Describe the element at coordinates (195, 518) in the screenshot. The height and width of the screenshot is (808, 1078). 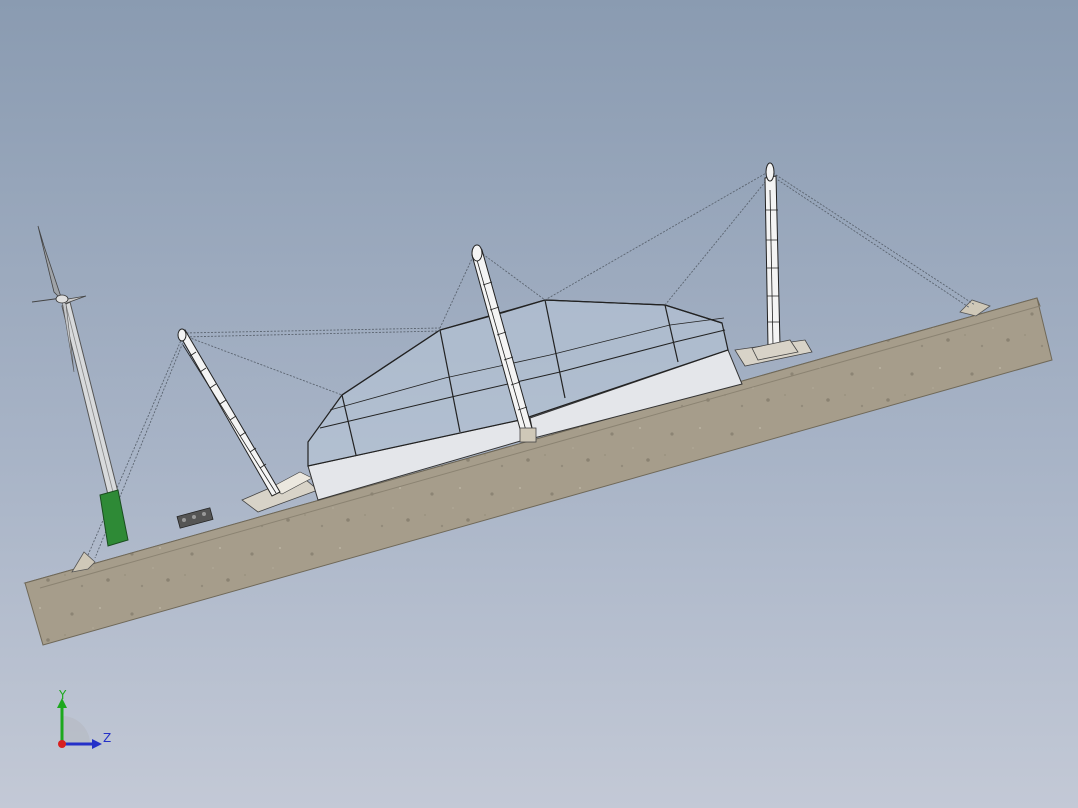
I see `equipment-unit` at that location.